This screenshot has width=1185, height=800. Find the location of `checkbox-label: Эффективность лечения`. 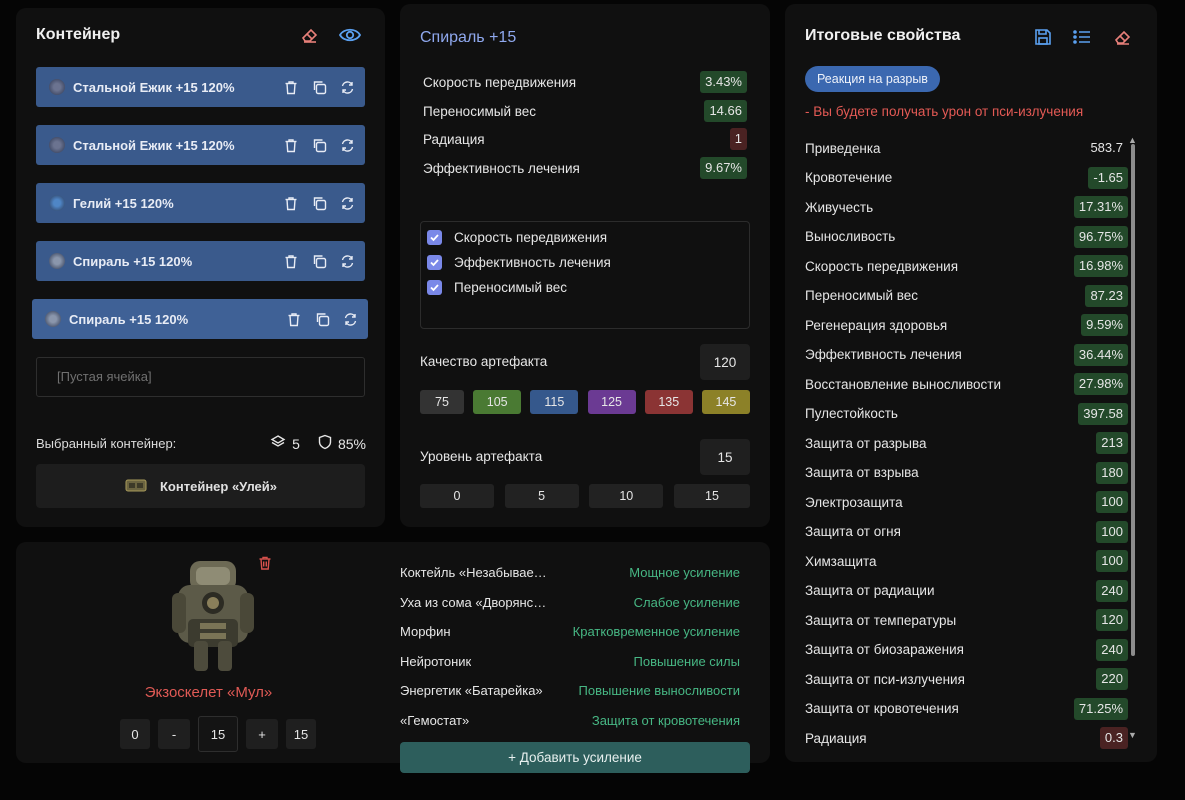

checkbox-label: Эффективность лечения is located at coordinates (532, 262).